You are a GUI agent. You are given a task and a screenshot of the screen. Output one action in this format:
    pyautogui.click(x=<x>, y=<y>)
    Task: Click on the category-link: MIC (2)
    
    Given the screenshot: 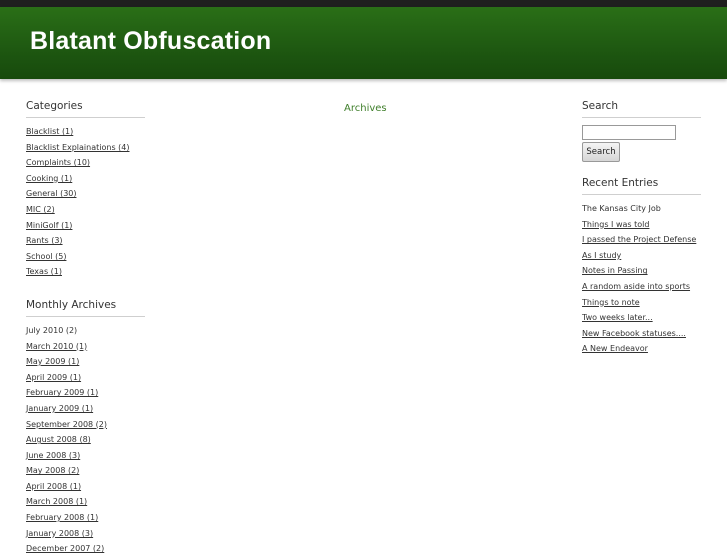 What is the action you would take?
    pyautogui.click(x=40, y=209)
    